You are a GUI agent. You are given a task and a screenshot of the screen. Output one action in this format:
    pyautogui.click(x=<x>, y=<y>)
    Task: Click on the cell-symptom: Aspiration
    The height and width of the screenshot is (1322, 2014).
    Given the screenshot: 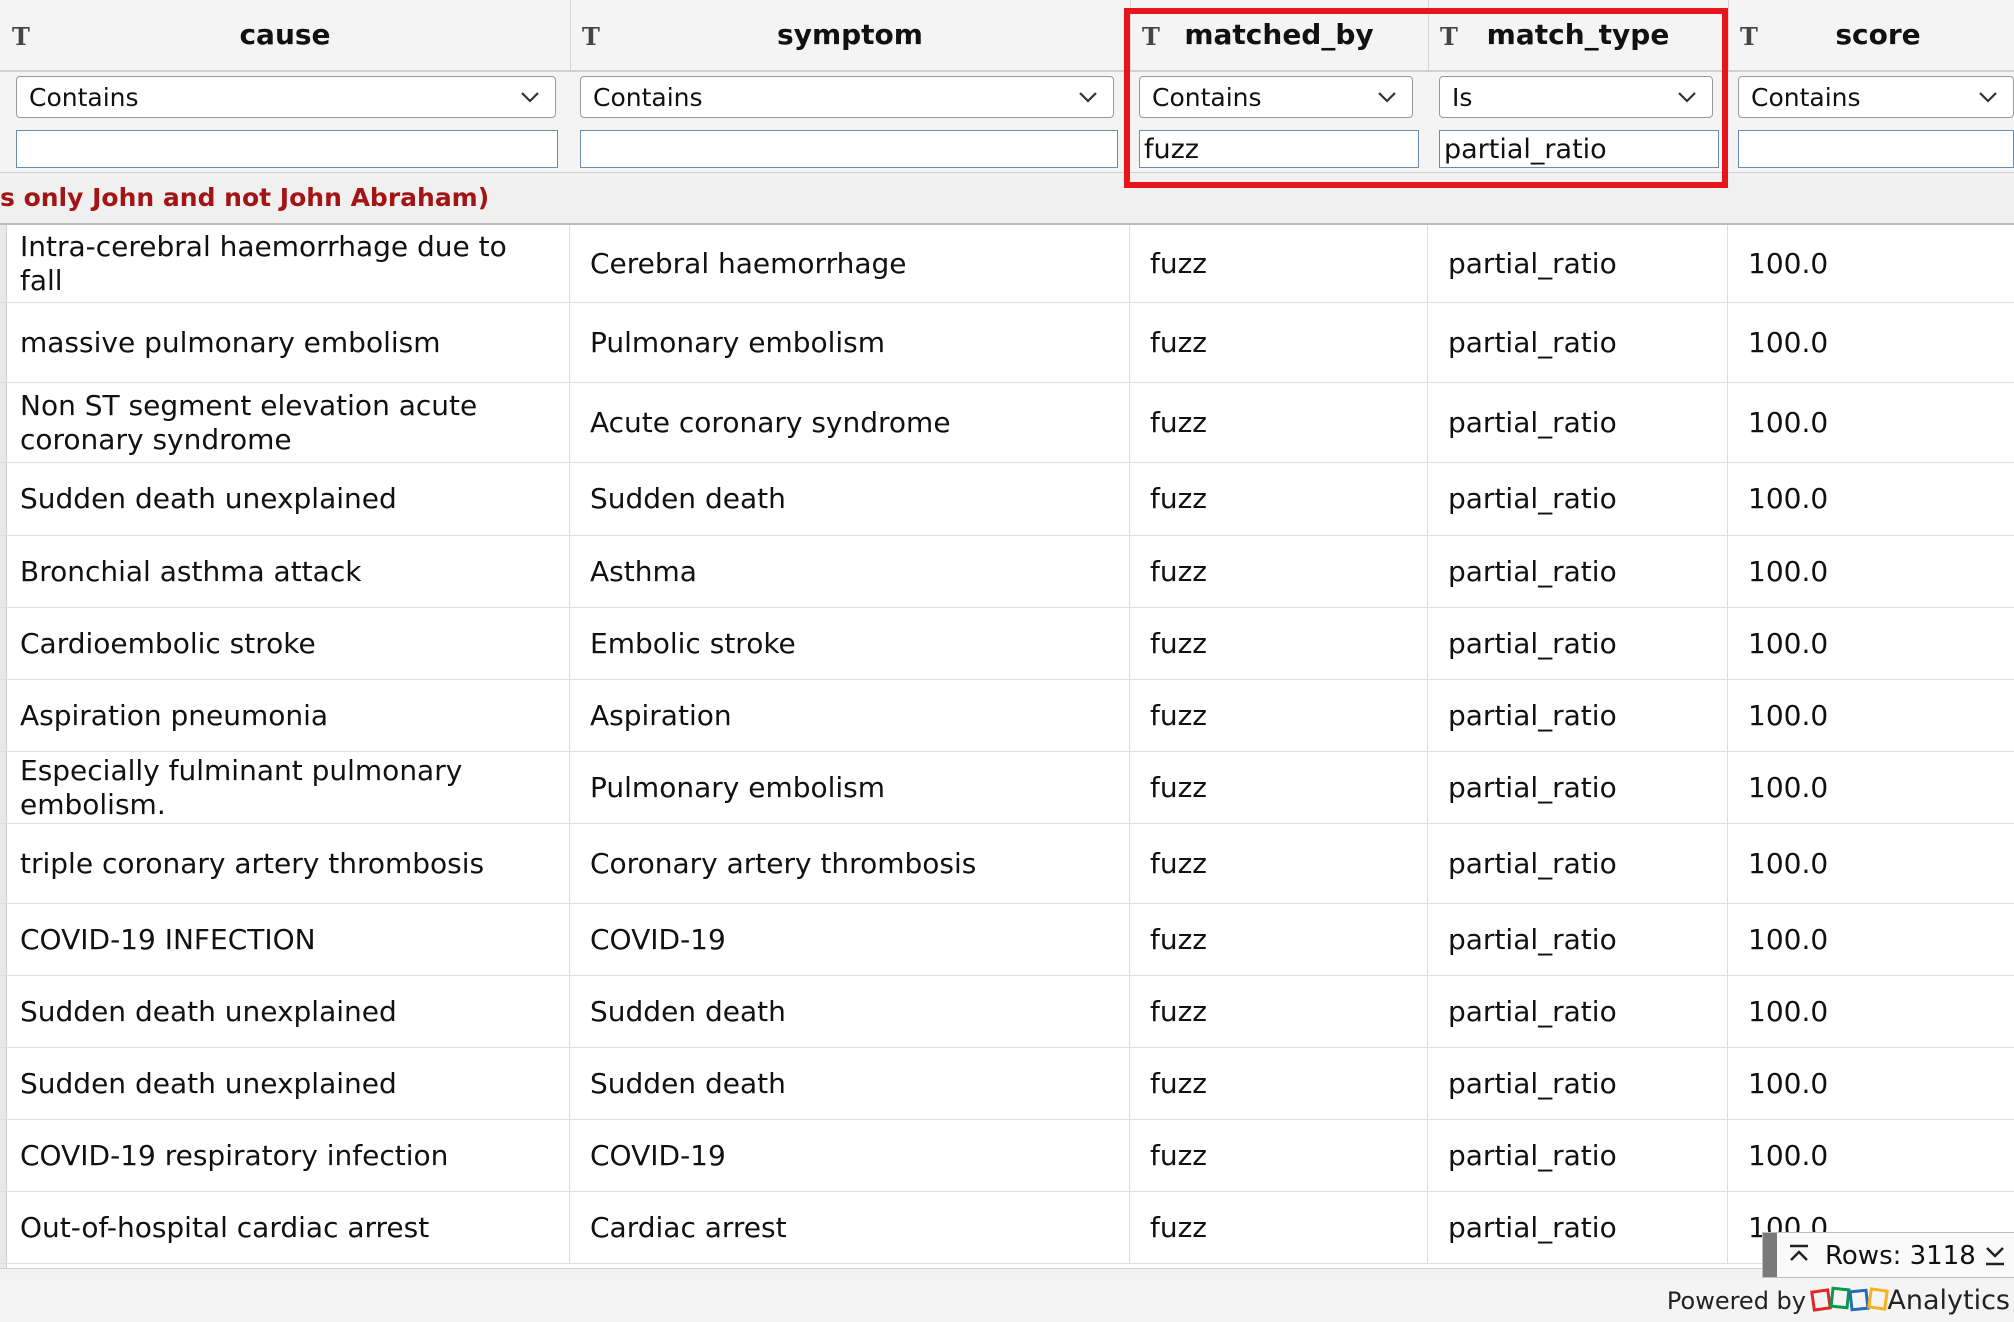 What is the action you would take?
    pyautogui.click(x=850, y=715)
    